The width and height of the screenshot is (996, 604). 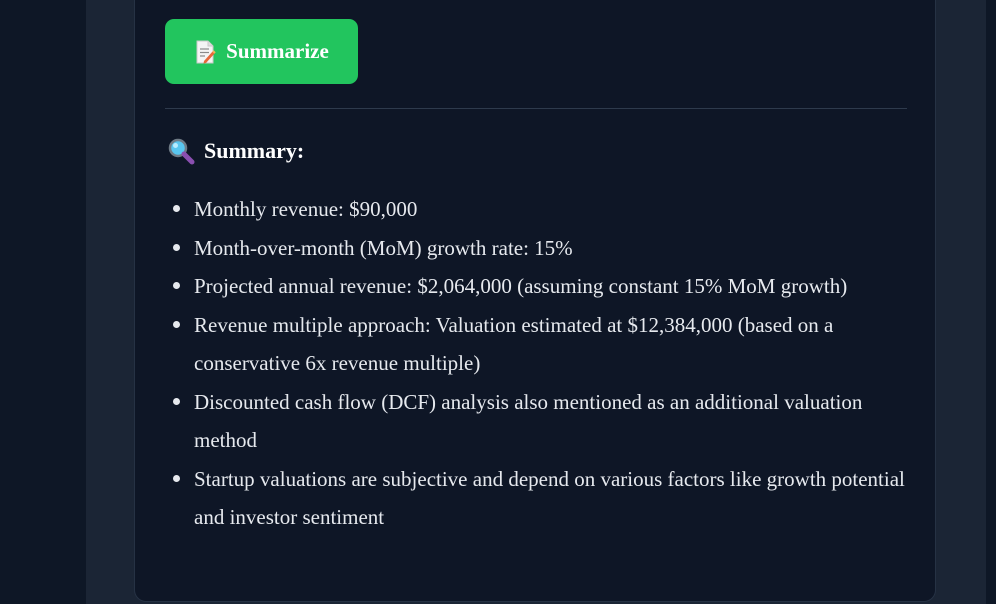 I want to click on summarize-button-label: Summarize, so click(x=277, y=51).